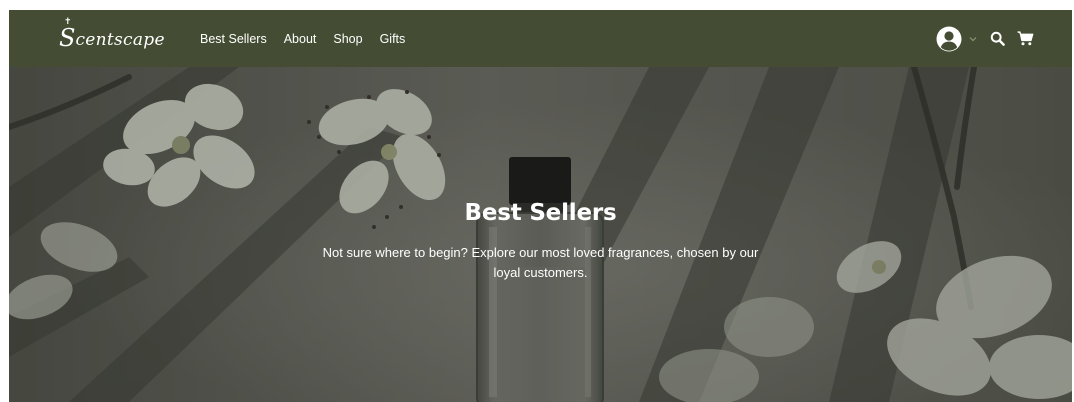 The width and height of the screenshot is (1074, 402). I want to click on cart-icon, so click(1025, 38).